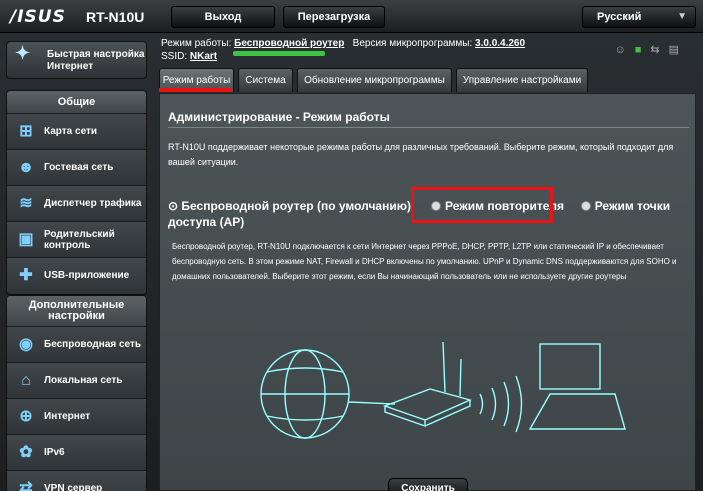 Image resolution: width=703 pixels, height=491 pixels. I want to click on quick-setup-button: ✦ Быстрая настройка Интернет, so click(76, 60).